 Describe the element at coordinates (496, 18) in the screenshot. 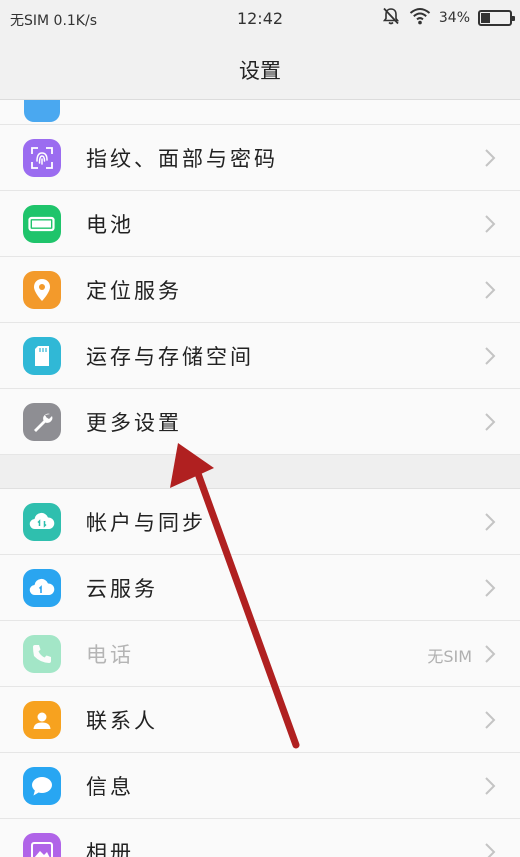

I see `battery-indicator-icon` at that location.